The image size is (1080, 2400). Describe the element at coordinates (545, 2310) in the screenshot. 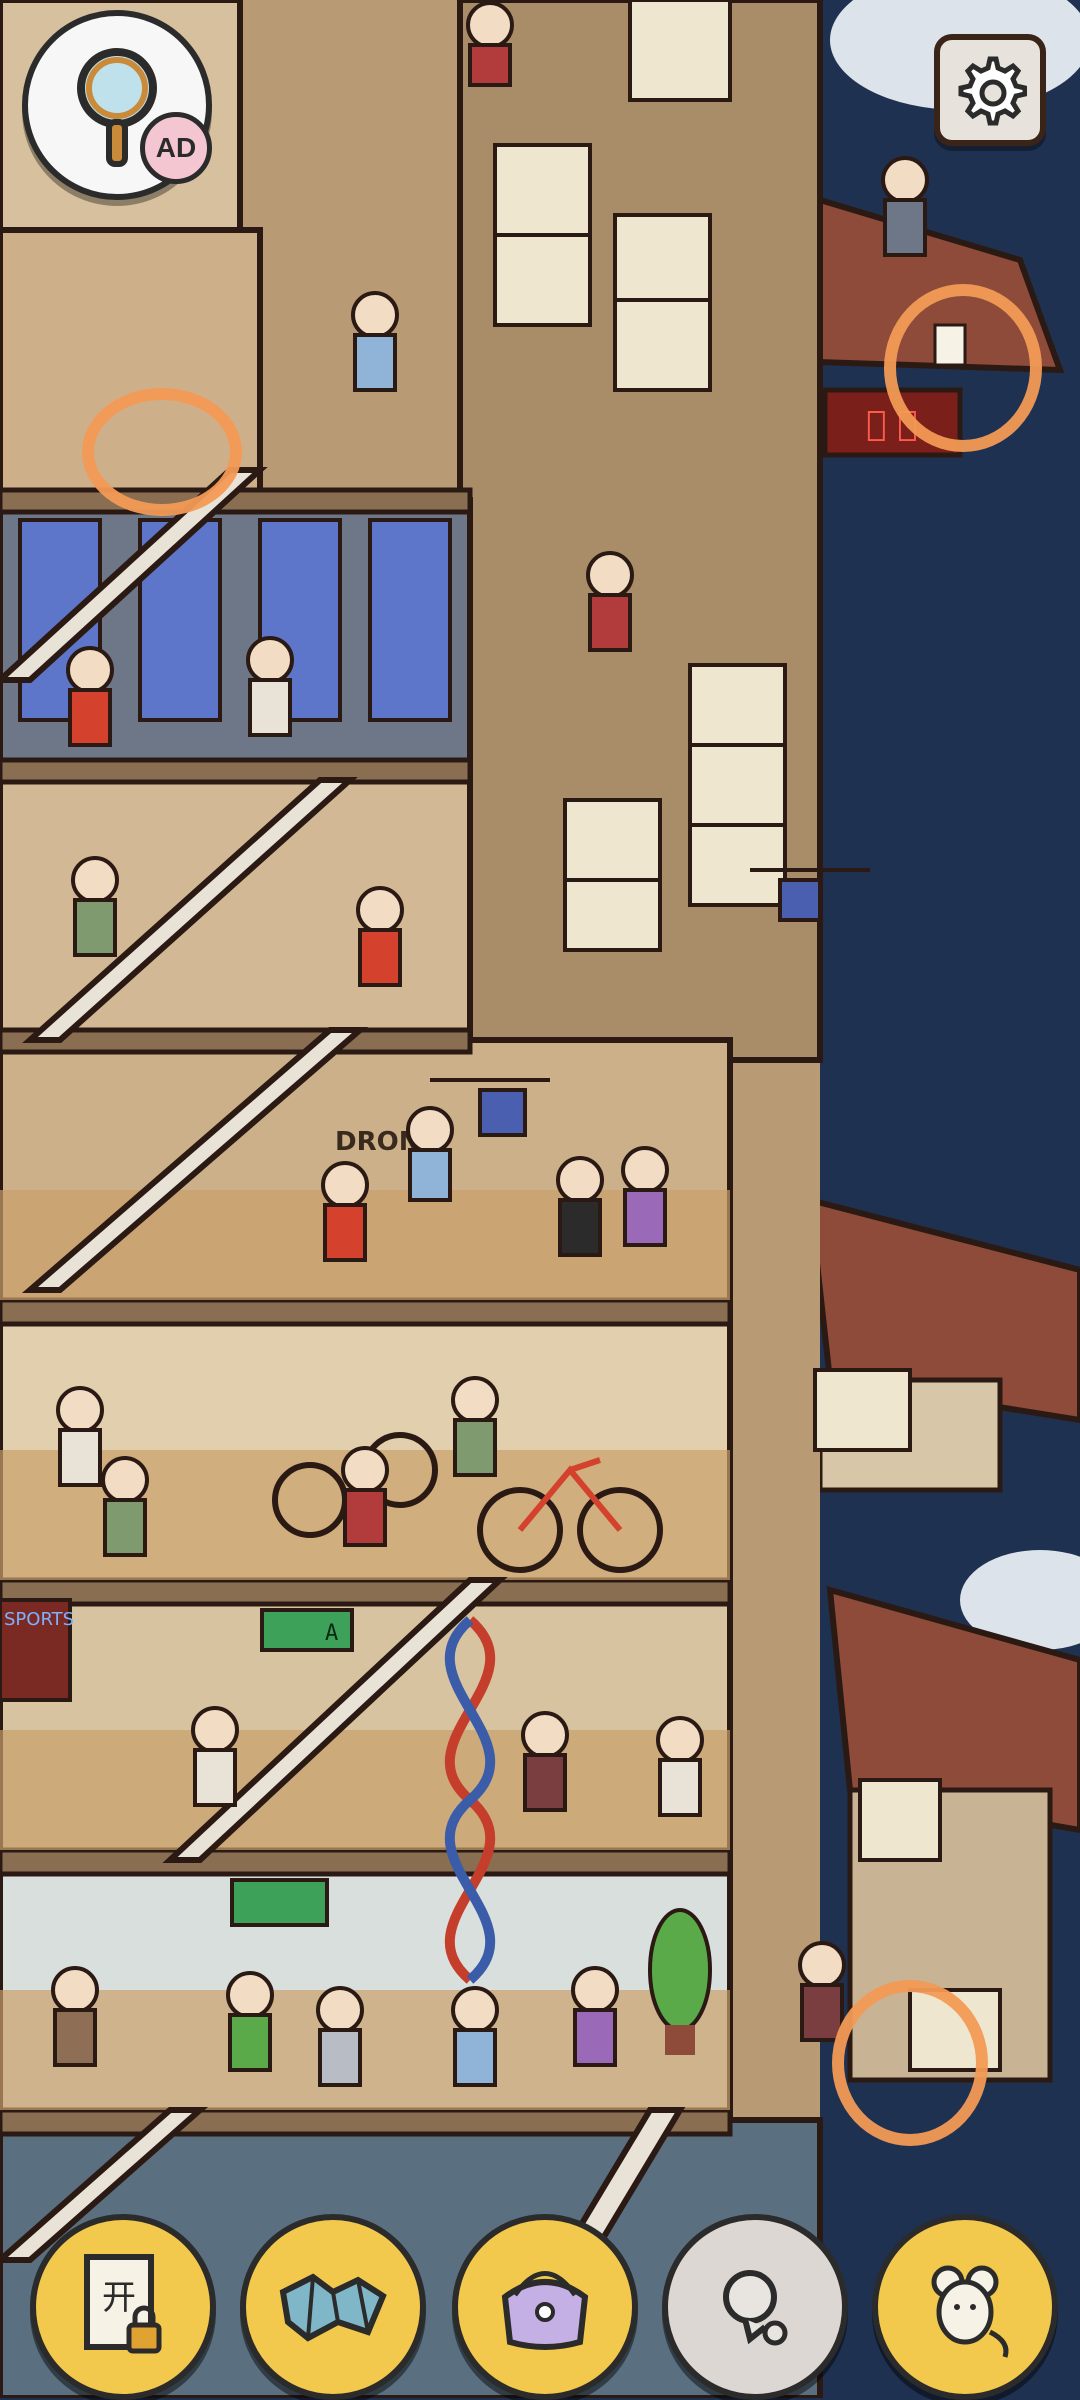

I see `bag-icon` at that location.